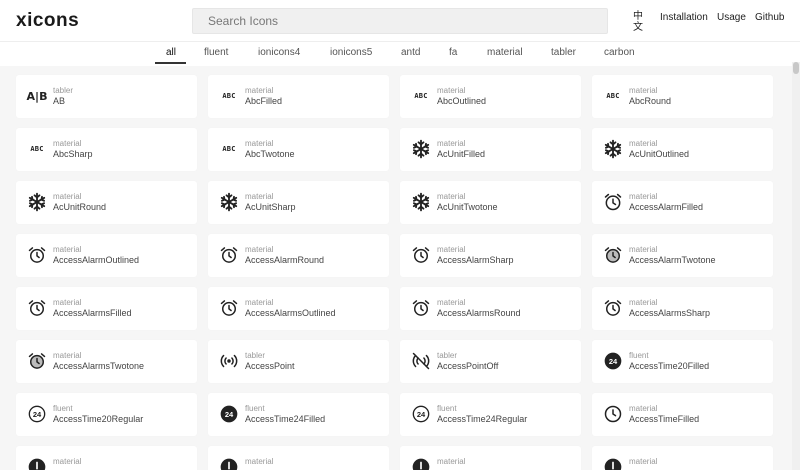 The width and height of the screenshot is (800, 470). Describe the element at coordinates (400, 21) in the screenshot. I see `search-input: Search Icons` at that location.